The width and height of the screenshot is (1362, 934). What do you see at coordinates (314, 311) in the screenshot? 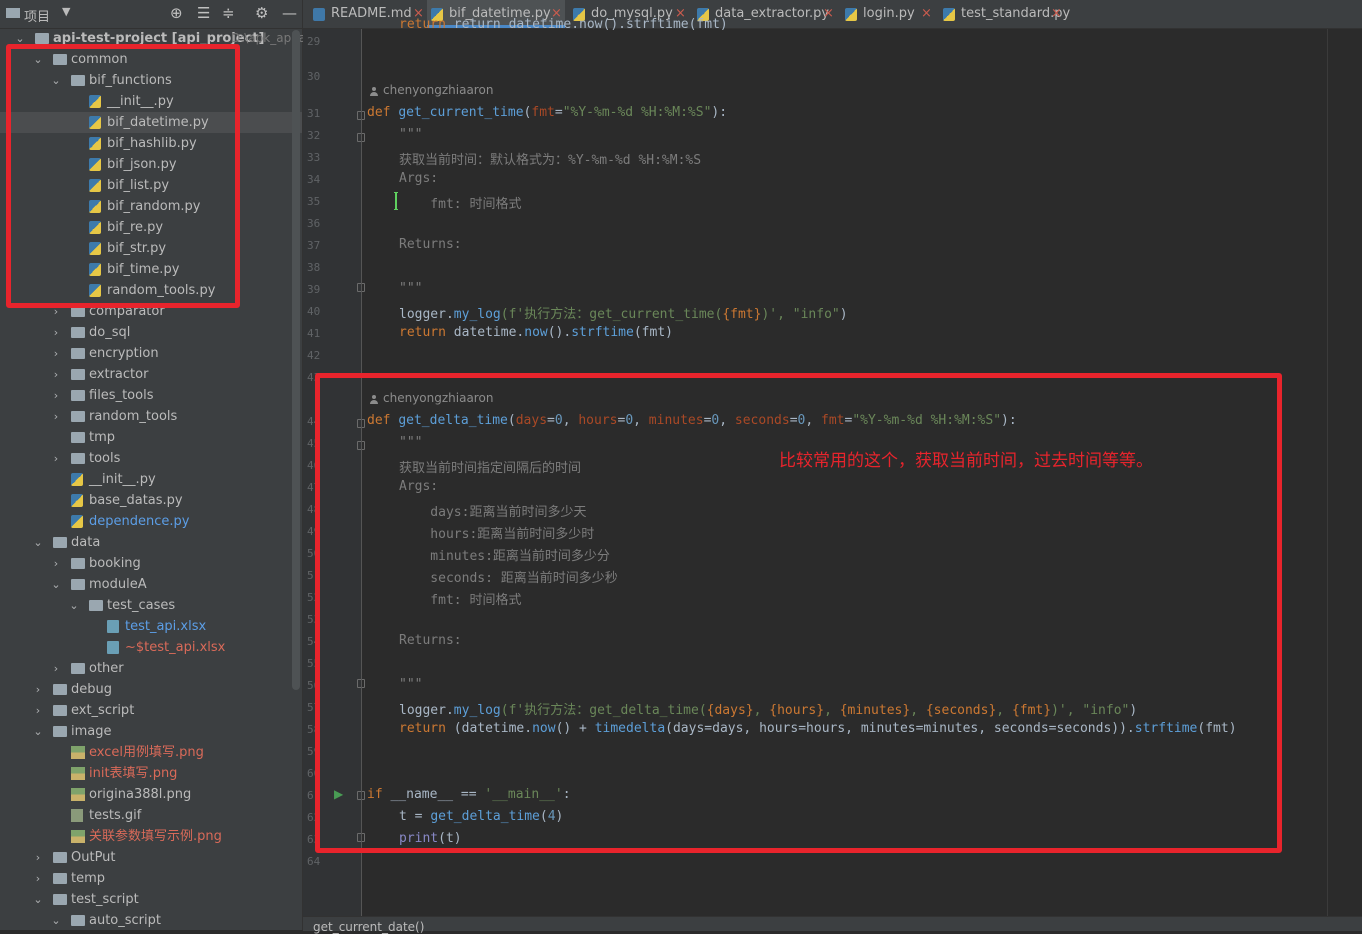
I see `line-number: 40` at bounding box center [314, 311].